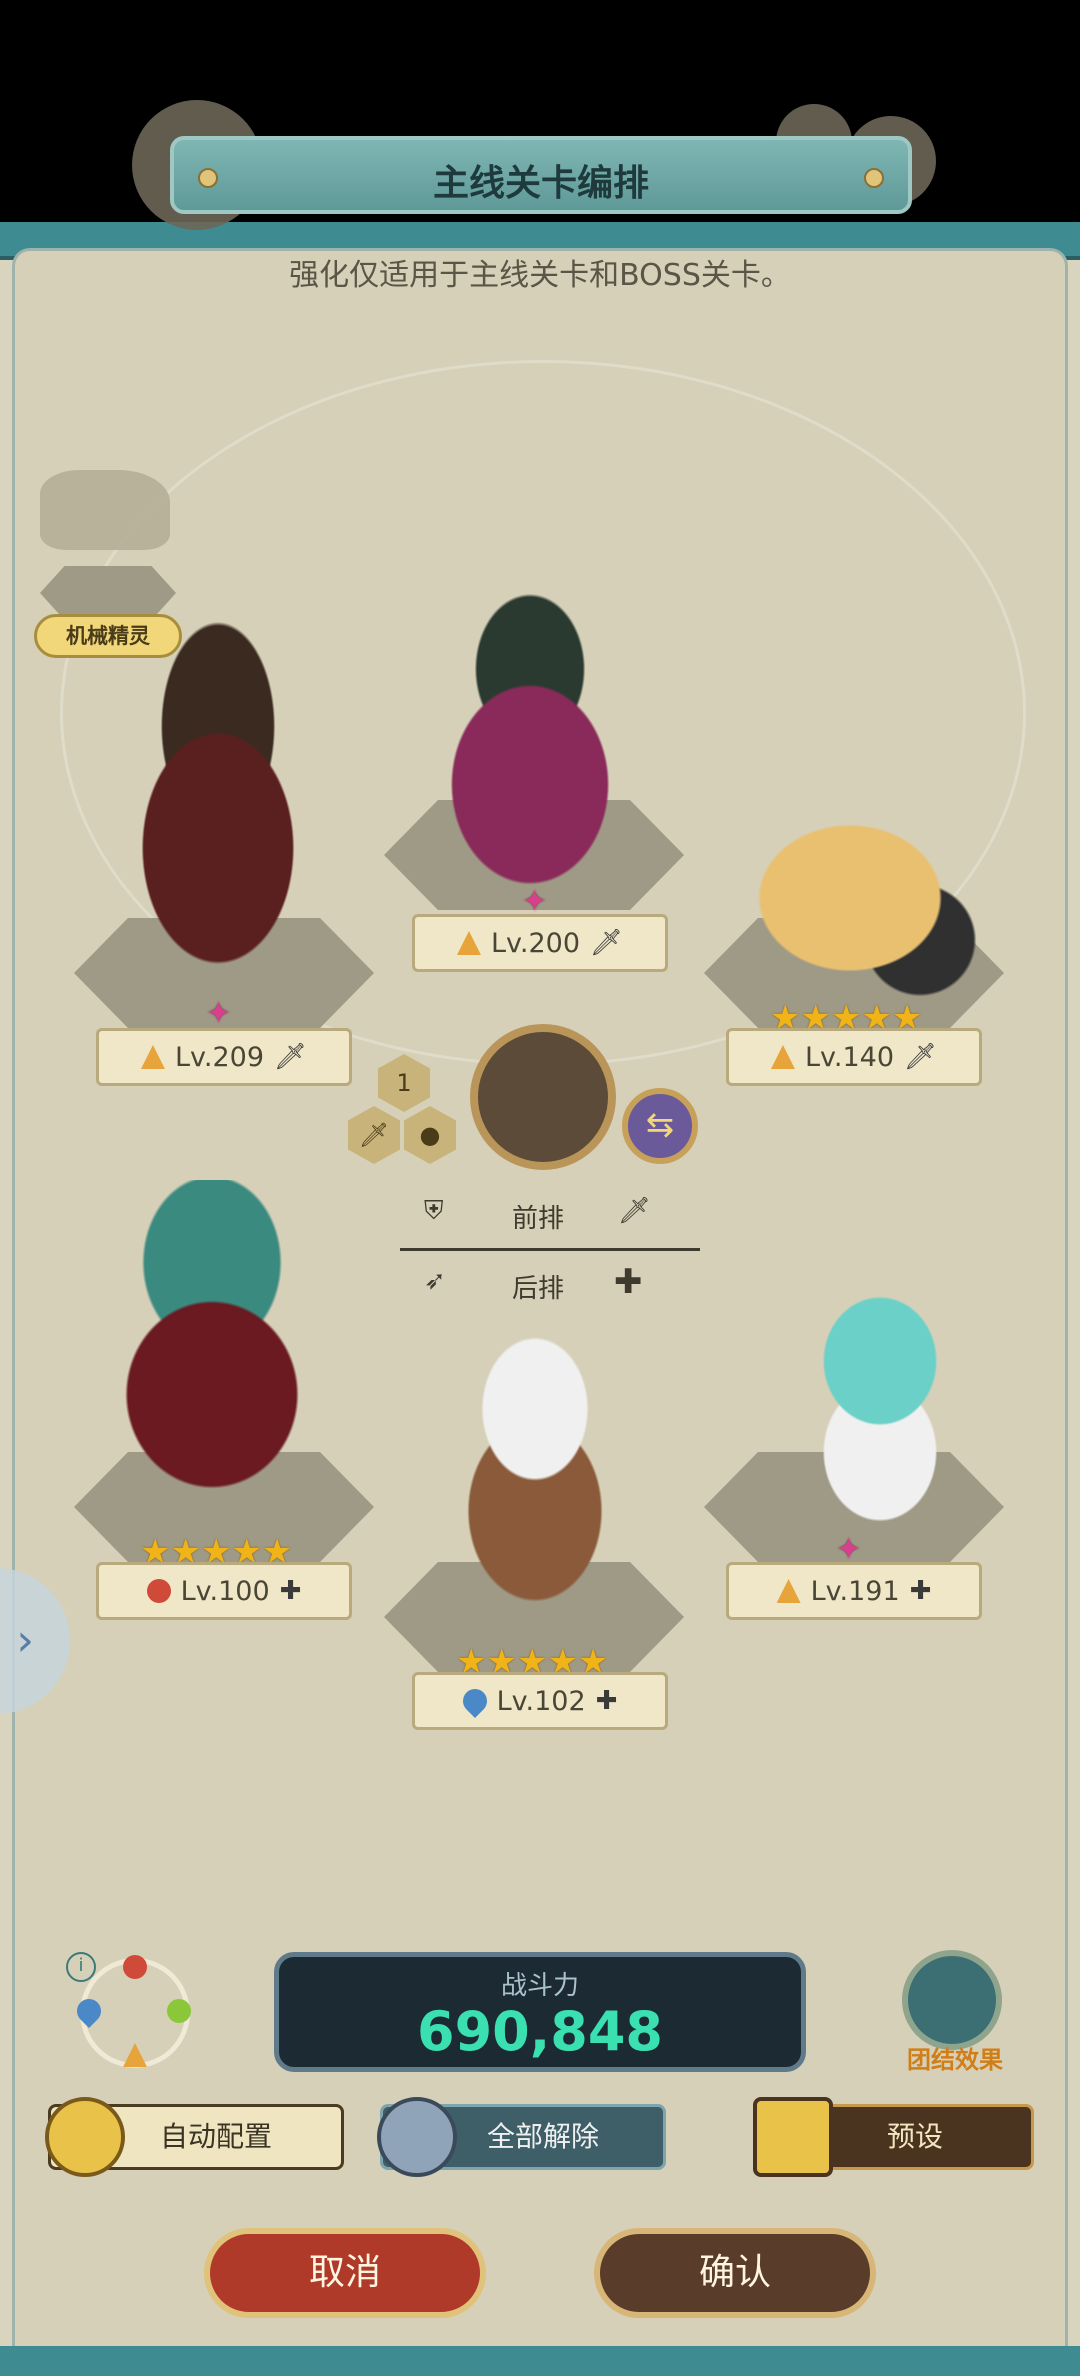 This screenshot has width=1080, height=2376. Describe the element at coordinates (85, 2137) in the screenshot. I see `gear-icon` at that location.